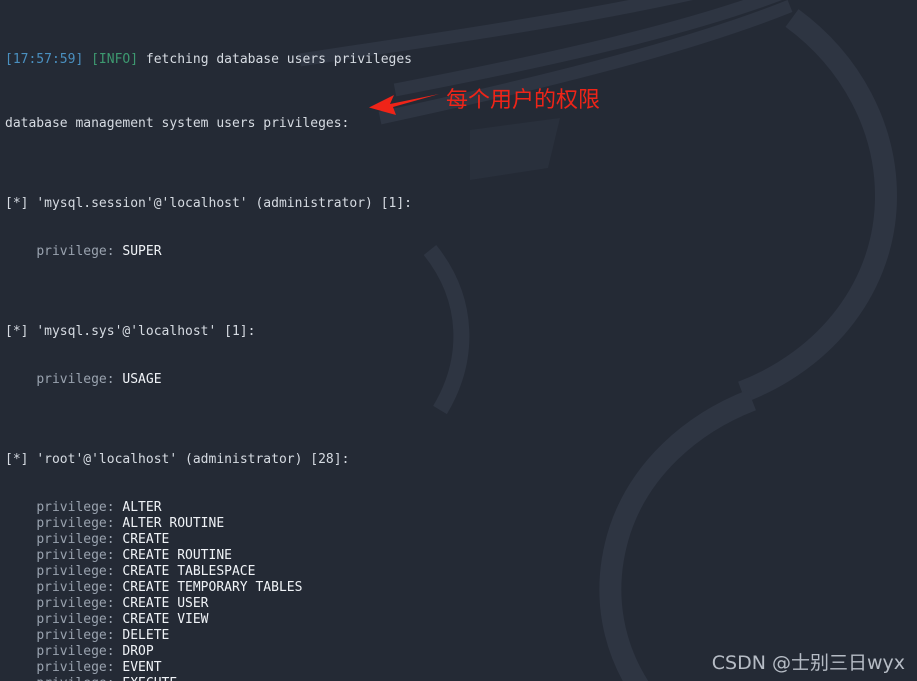 This screenshot has height=681, width=917. What do you see at coordinates (461, 556) in the screenshot?
I see `privilege-row: privilege: CREATE ROUTINE` at bounding box center [461, 556].